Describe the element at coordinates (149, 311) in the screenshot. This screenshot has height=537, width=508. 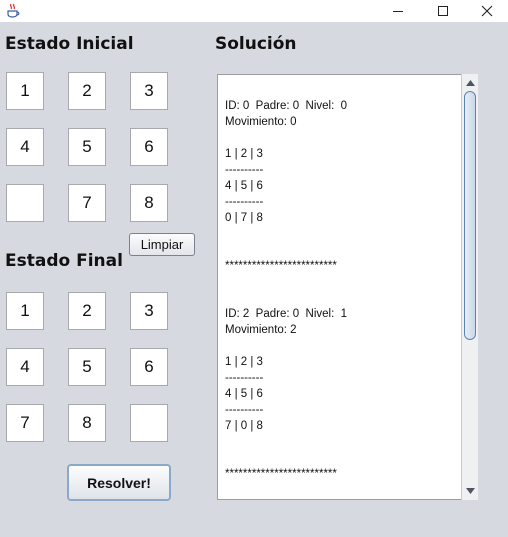
I see `final-cell-3: 3` at that location.